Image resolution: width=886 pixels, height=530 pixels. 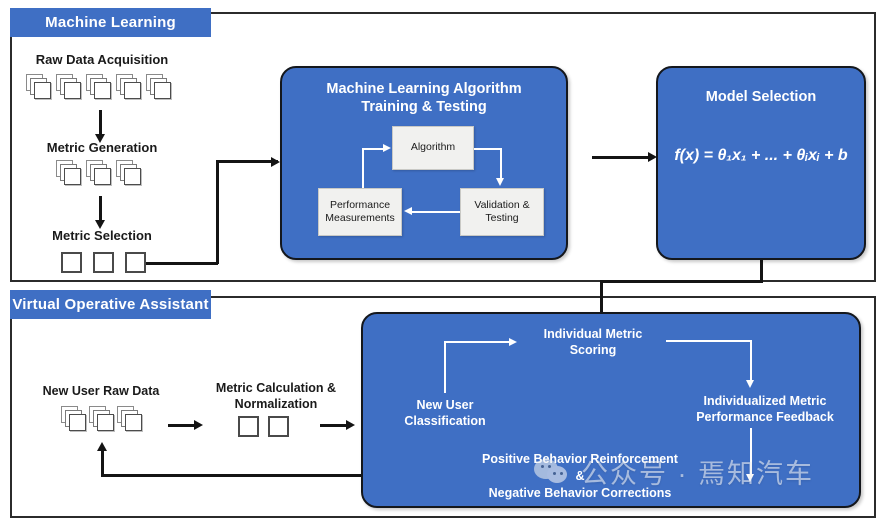 I want to click on node-individual-metric-scoring-line1: Individual Metric, so click(x=593, y=334).